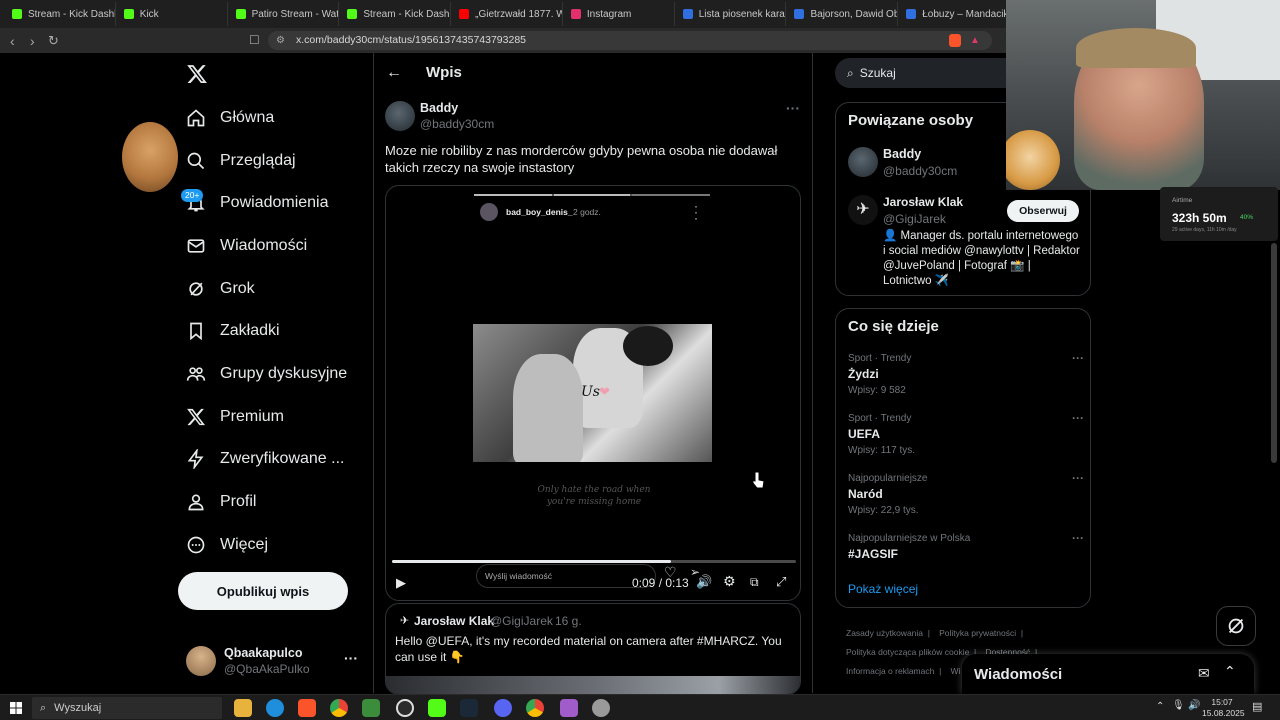 This screenshot has width=1280, height=720. I want to click on browser-tab: Łobuzy – Mandacik, so click(955, 14).